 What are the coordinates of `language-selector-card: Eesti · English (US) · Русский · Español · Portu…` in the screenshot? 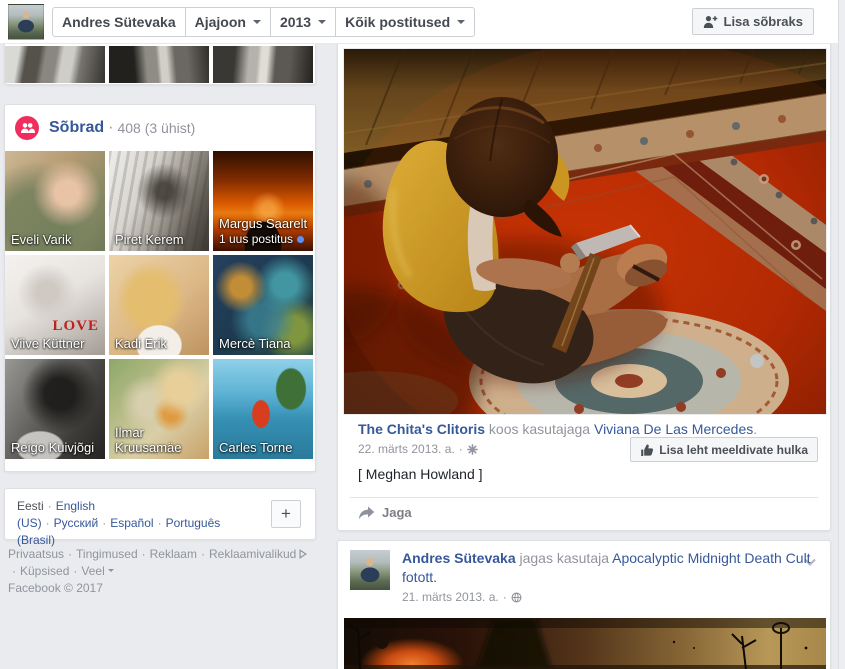 It's located at (160, 517).